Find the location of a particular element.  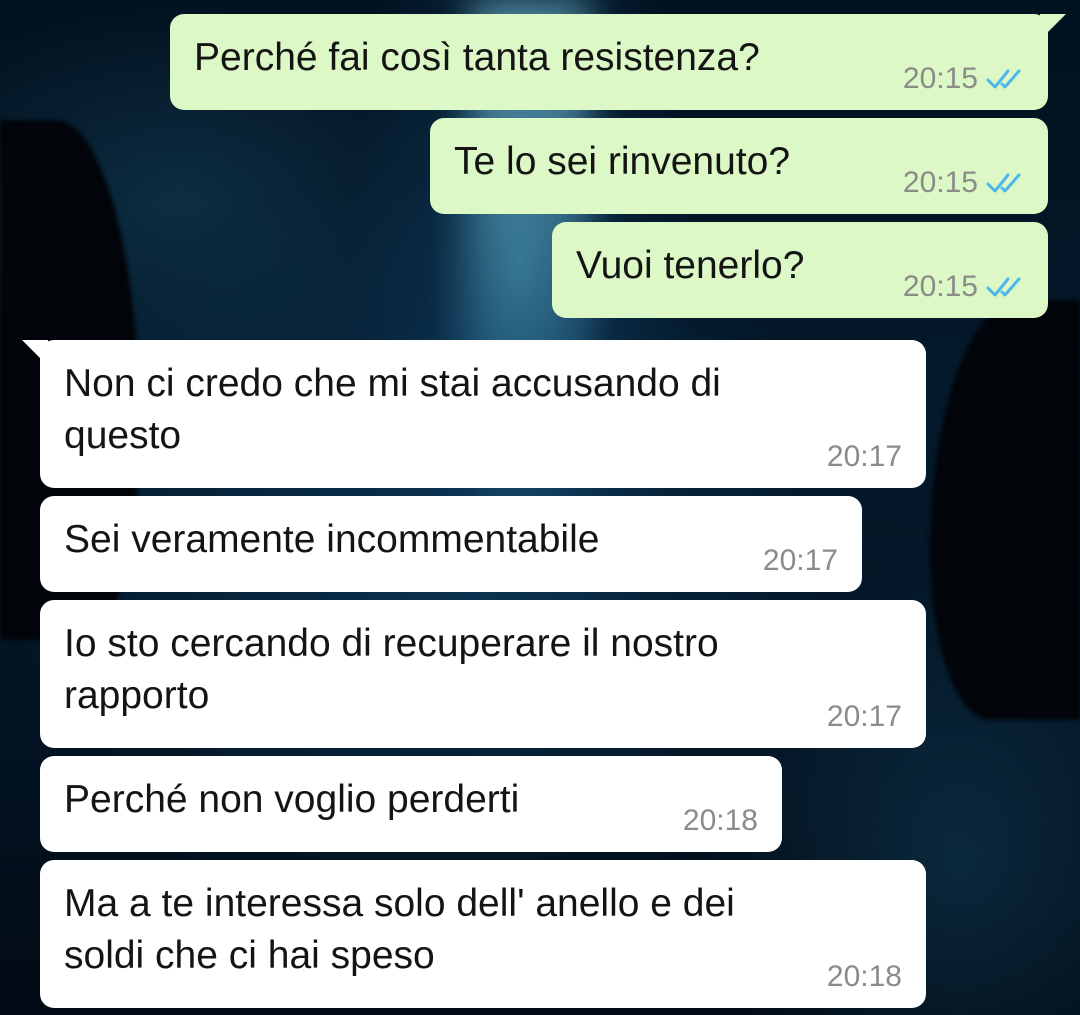

message-bubble-outgoing: Perché fai così tanta resistenza? 20:15 is located at coordinates (618, 62).